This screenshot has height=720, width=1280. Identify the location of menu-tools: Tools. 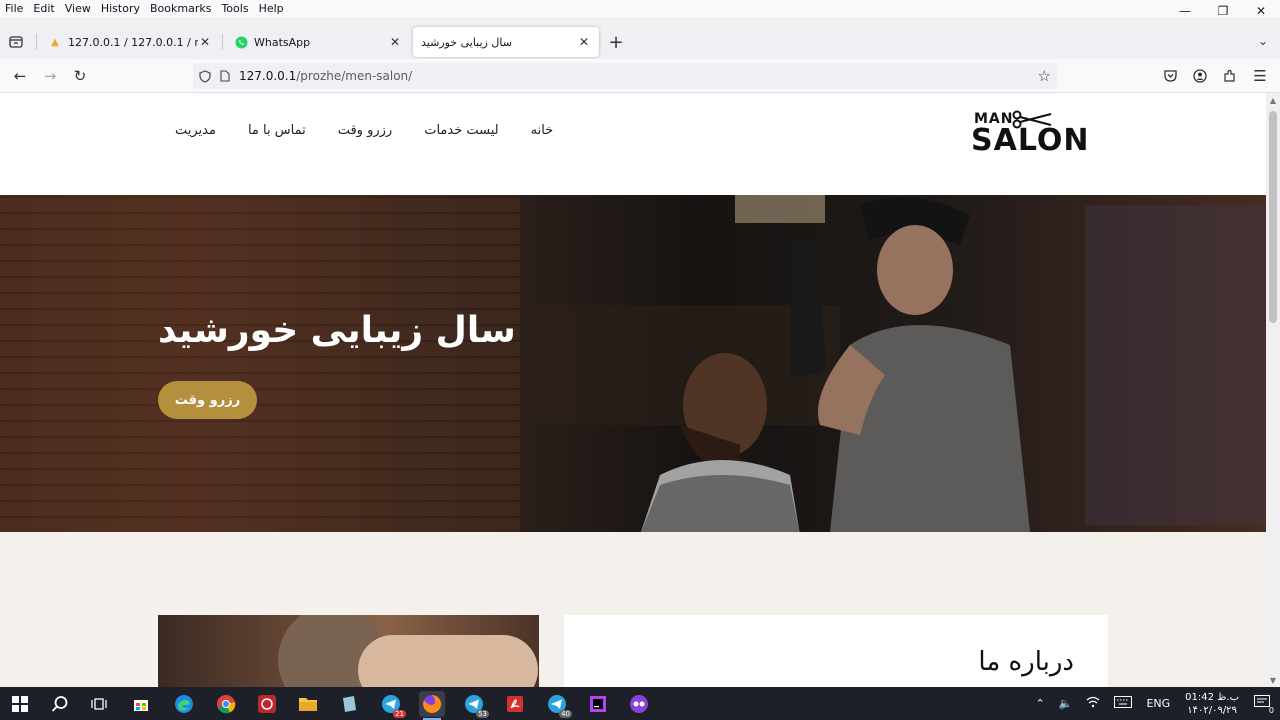
(234, 8).